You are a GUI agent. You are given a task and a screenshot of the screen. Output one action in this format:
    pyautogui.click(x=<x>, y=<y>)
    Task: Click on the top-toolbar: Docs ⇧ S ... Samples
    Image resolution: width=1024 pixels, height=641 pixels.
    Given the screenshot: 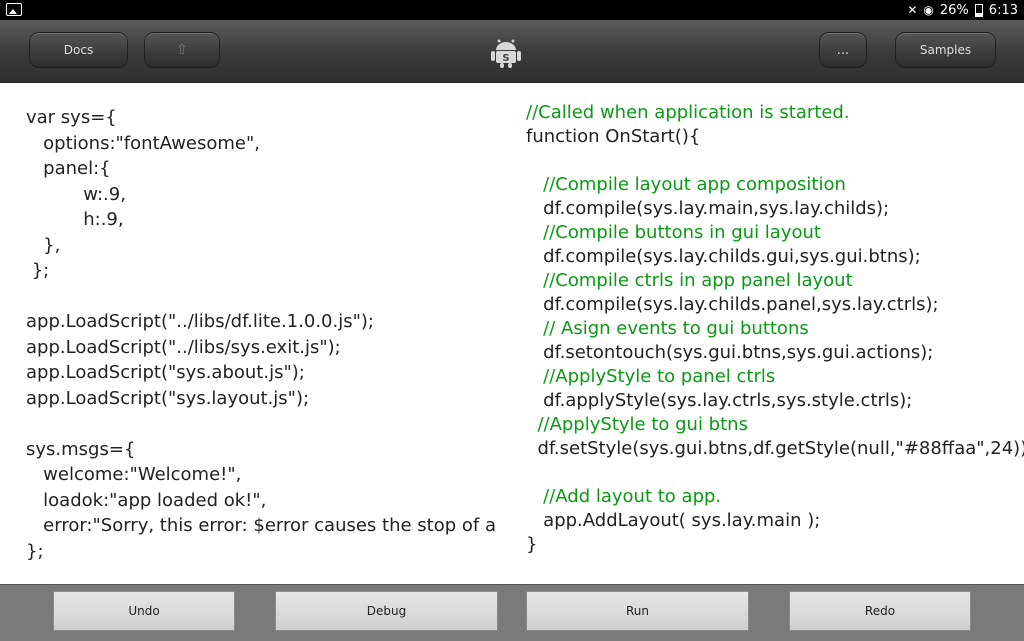 What is the action you would take?
    pyautogui.click(x=512, y=51)
    